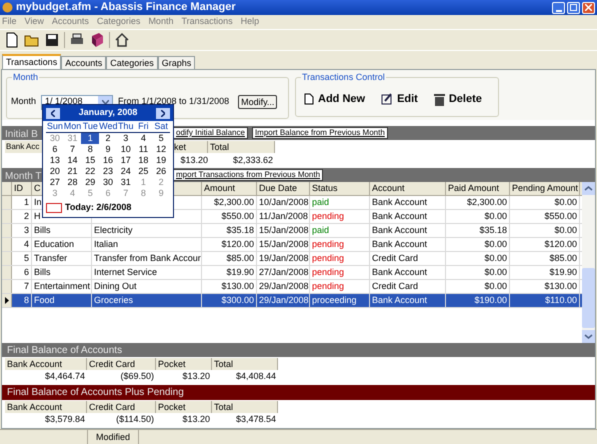  What do you see at coordinates (108, 149) in the screenshot?
I see `calendar-day: 9` at bounding box center [108, 149].